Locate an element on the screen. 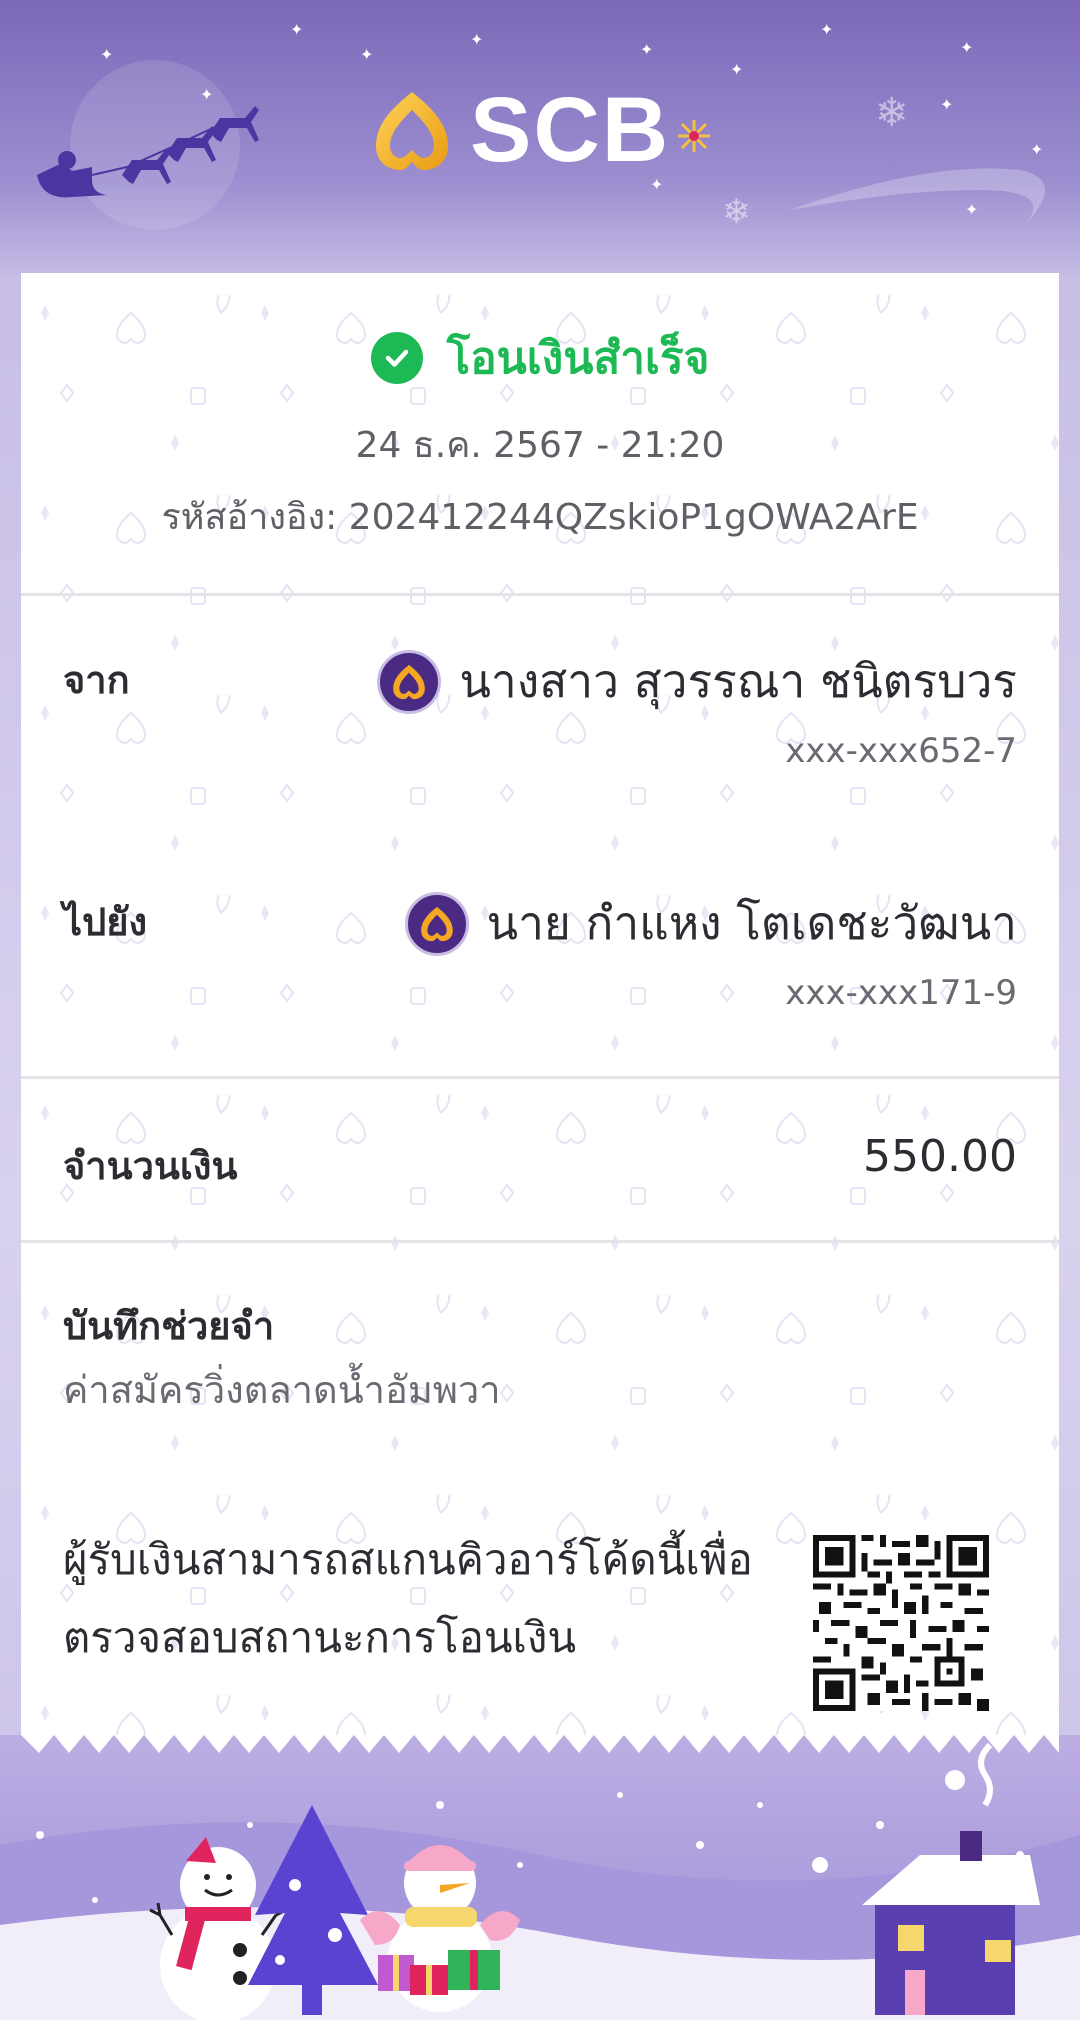 This screenshot has width=1080, height=2020. from-account-holder: นางสาว สุวรรณา ชนิตรบวร is located at coordinates (697, 681).